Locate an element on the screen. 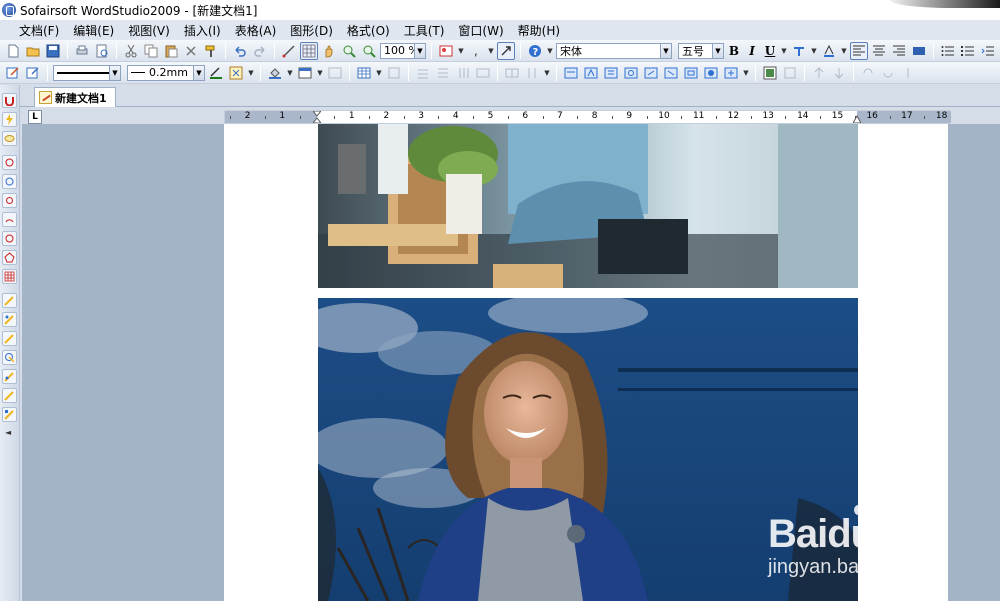 The height and width of the screenshot is (601, 1000). special-symbol-icon is located at coordinates (506, 50).